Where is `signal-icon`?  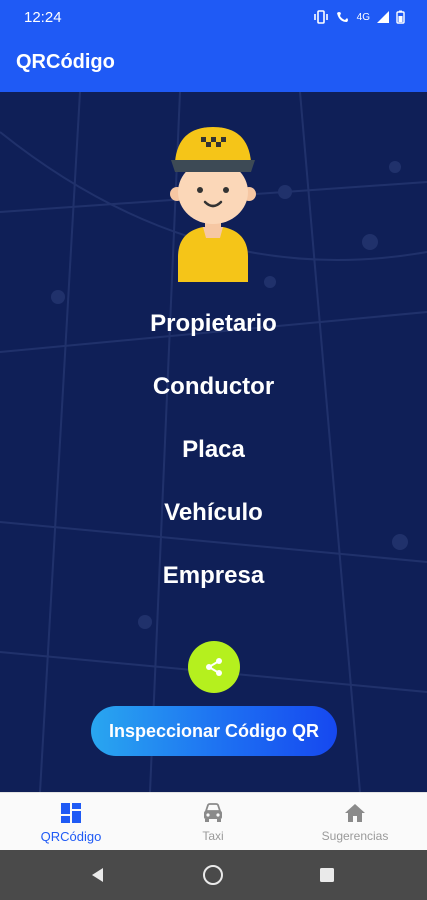 signal-icon is located at coordinates (383, 17).